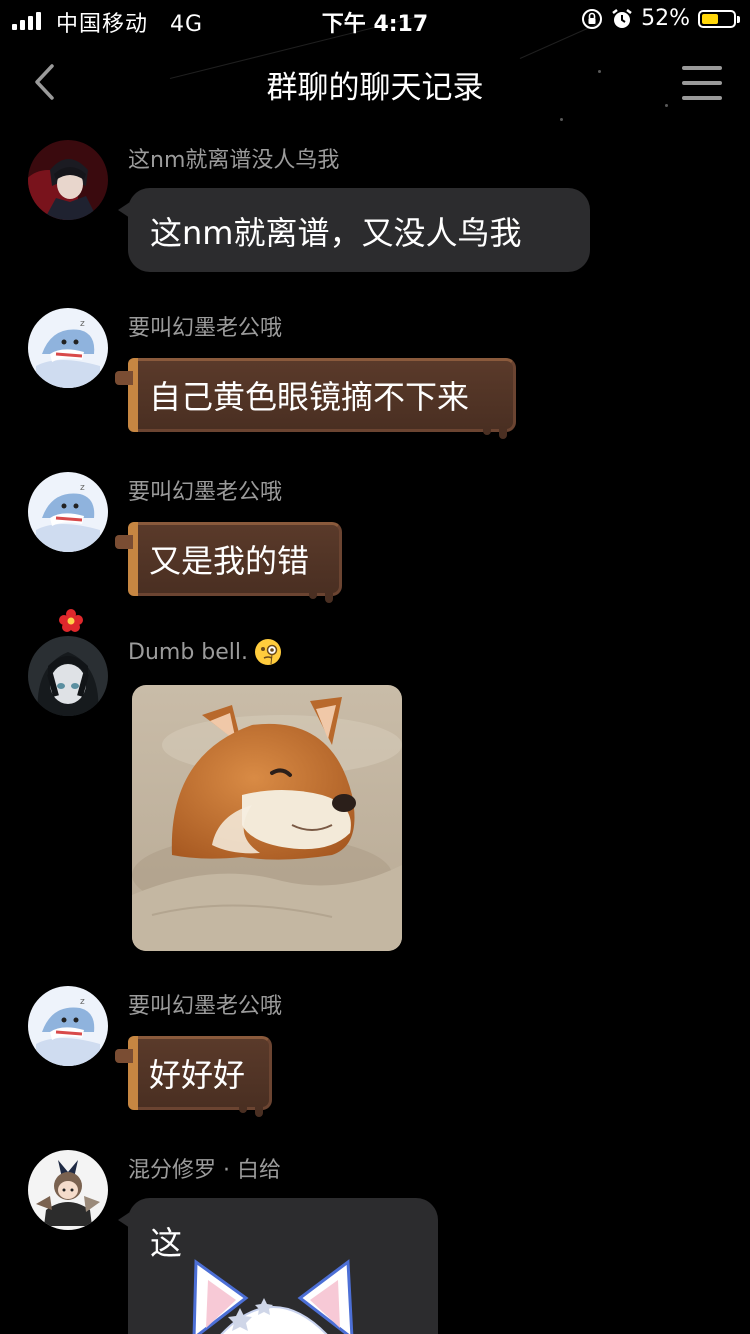 This screenshot has width=750, height=1334. Describe the element at coordinates (204, 1170) in the screenshot. I see `sender-name: 混分修罗 · 白给` at that location.